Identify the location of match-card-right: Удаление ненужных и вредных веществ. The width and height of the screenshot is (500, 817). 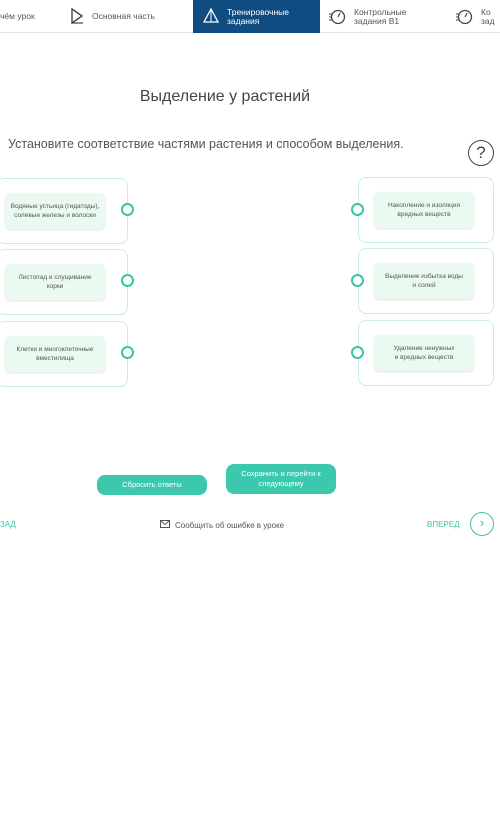
(426, 353).